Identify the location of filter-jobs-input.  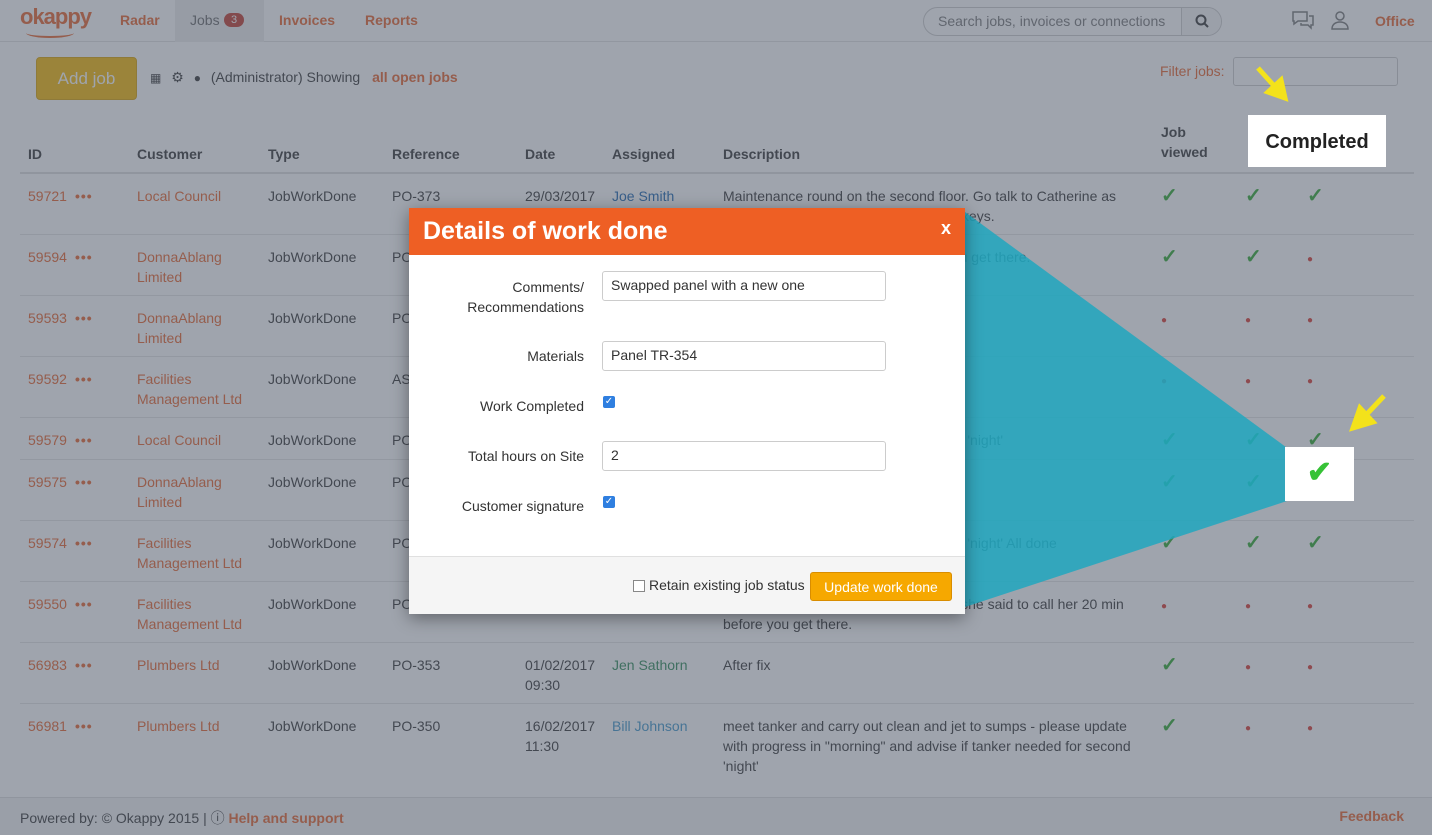
(1315, 71).